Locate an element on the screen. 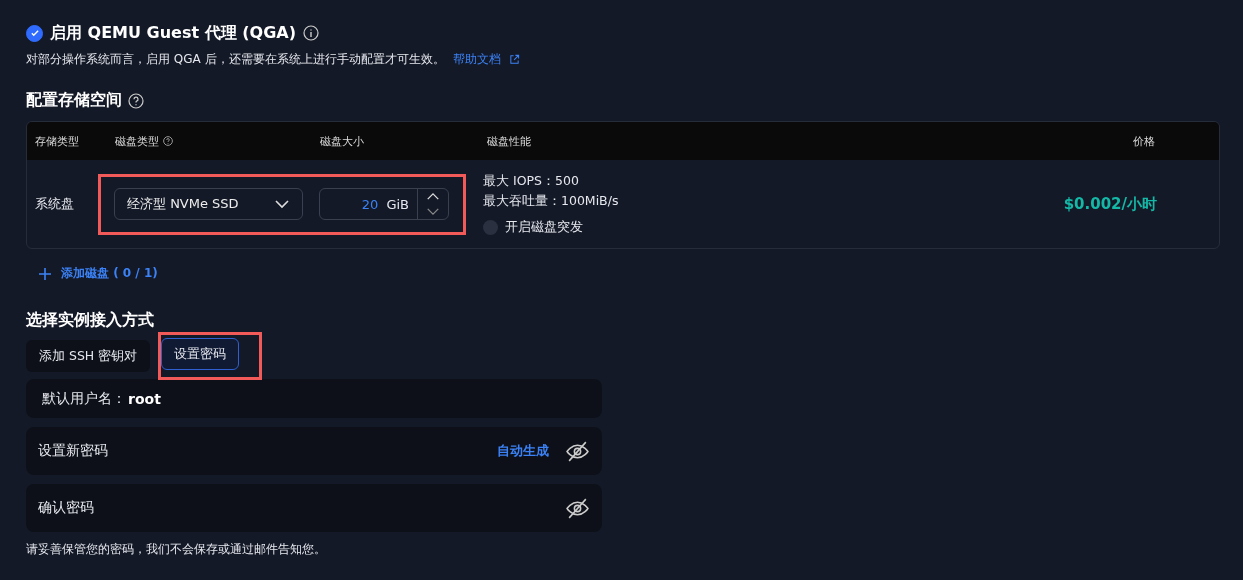 This screenshot has width=1243, height=580. description-text: 对部分操作系统而言，启用 QGA 后，还需要在系统上进行手动配置才可生效。 is located at coordinates (235, 59).